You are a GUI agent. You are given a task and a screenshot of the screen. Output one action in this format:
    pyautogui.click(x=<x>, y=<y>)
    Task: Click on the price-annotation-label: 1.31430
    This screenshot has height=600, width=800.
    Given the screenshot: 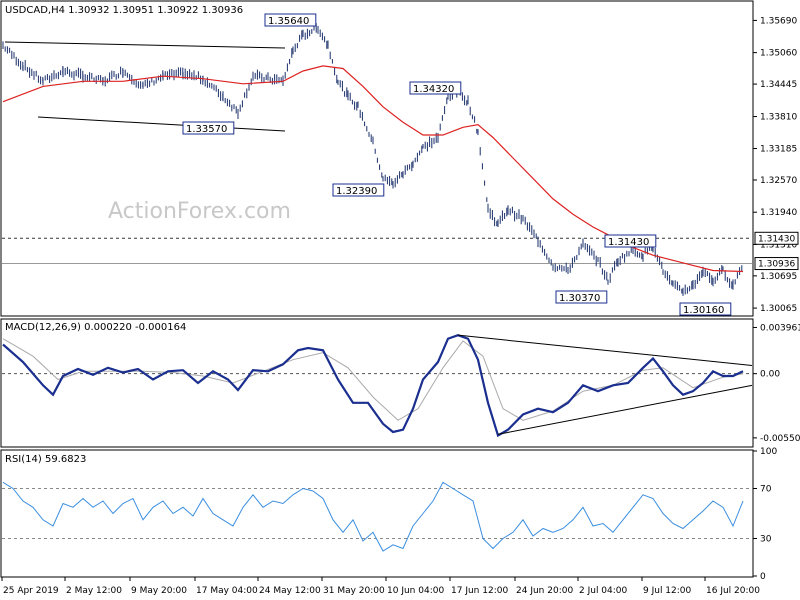 What is the action you would take?
    pyautogui.click(x=628, y=242)
    